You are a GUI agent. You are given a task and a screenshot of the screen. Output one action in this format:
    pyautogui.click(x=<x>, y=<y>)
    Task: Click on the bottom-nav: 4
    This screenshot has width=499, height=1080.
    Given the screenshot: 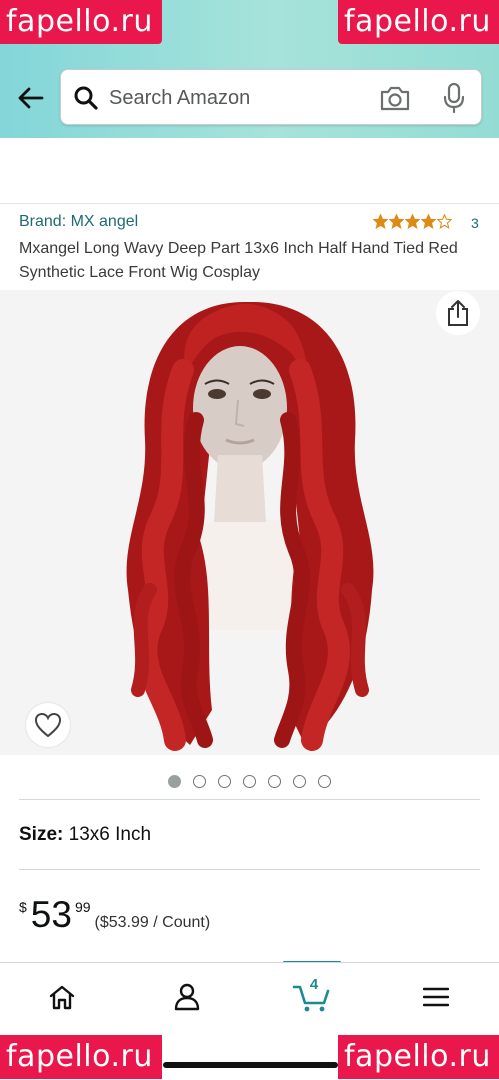 What is the action you would take?
    pyautogui.click(x=249, y=997)
    